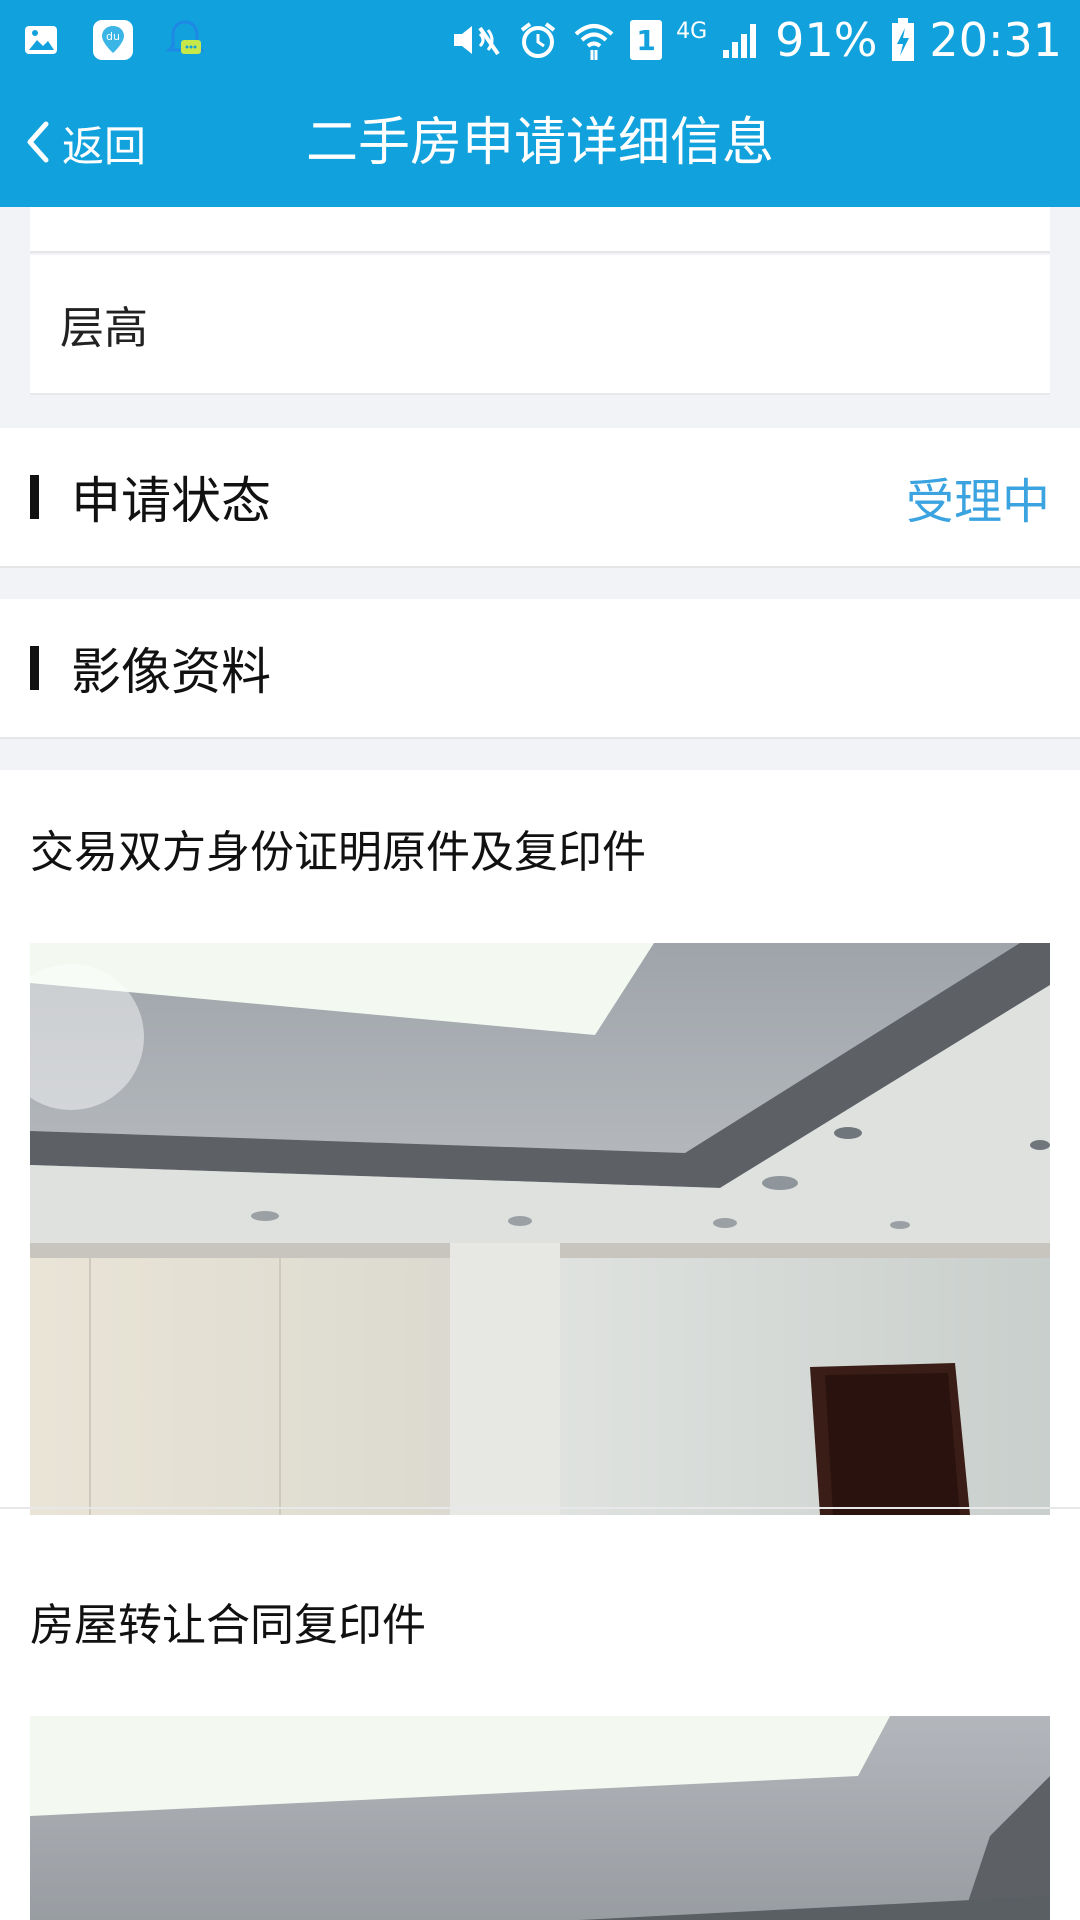 The height and width of the screenshot is (1920, 1080). I want to click on mute-icon, so click(477, 40).